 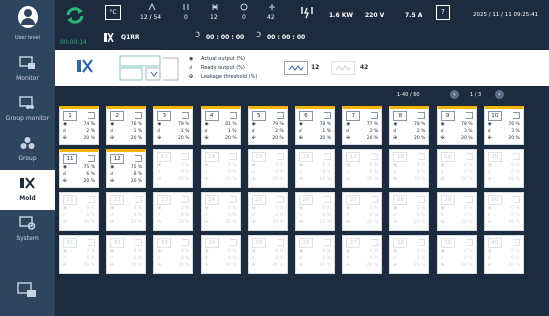 What do you see at coordinates (173, 211) in the screenshot?
I see `zone-card: 23 ◉ 0 % ☌ 0 % ✠ 20 %` at bounding box center [173, 211].